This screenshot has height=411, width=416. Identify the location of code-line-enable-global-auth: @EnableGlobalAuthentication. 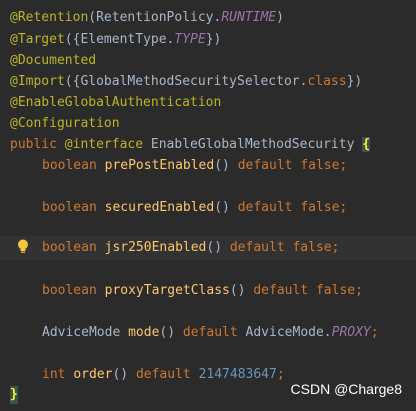
(115, 103).